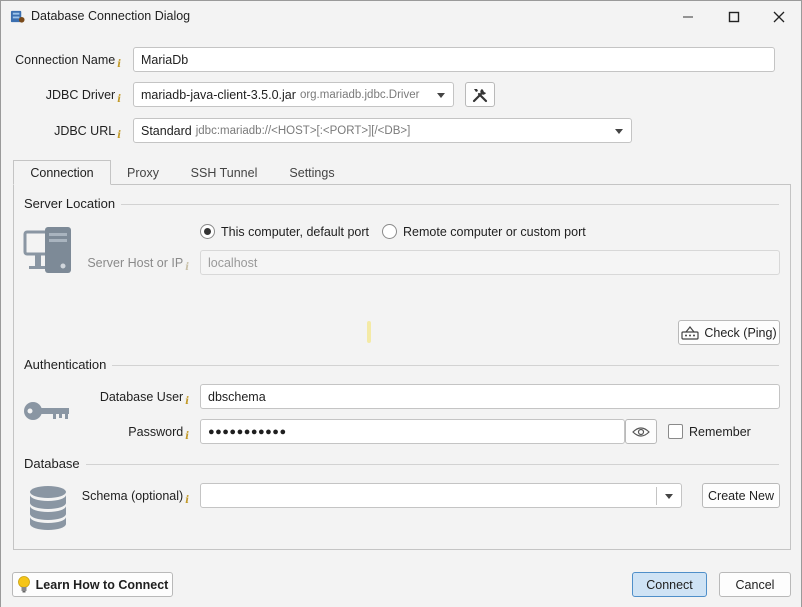  I want to click on schema-combobox, so click(441, 495).